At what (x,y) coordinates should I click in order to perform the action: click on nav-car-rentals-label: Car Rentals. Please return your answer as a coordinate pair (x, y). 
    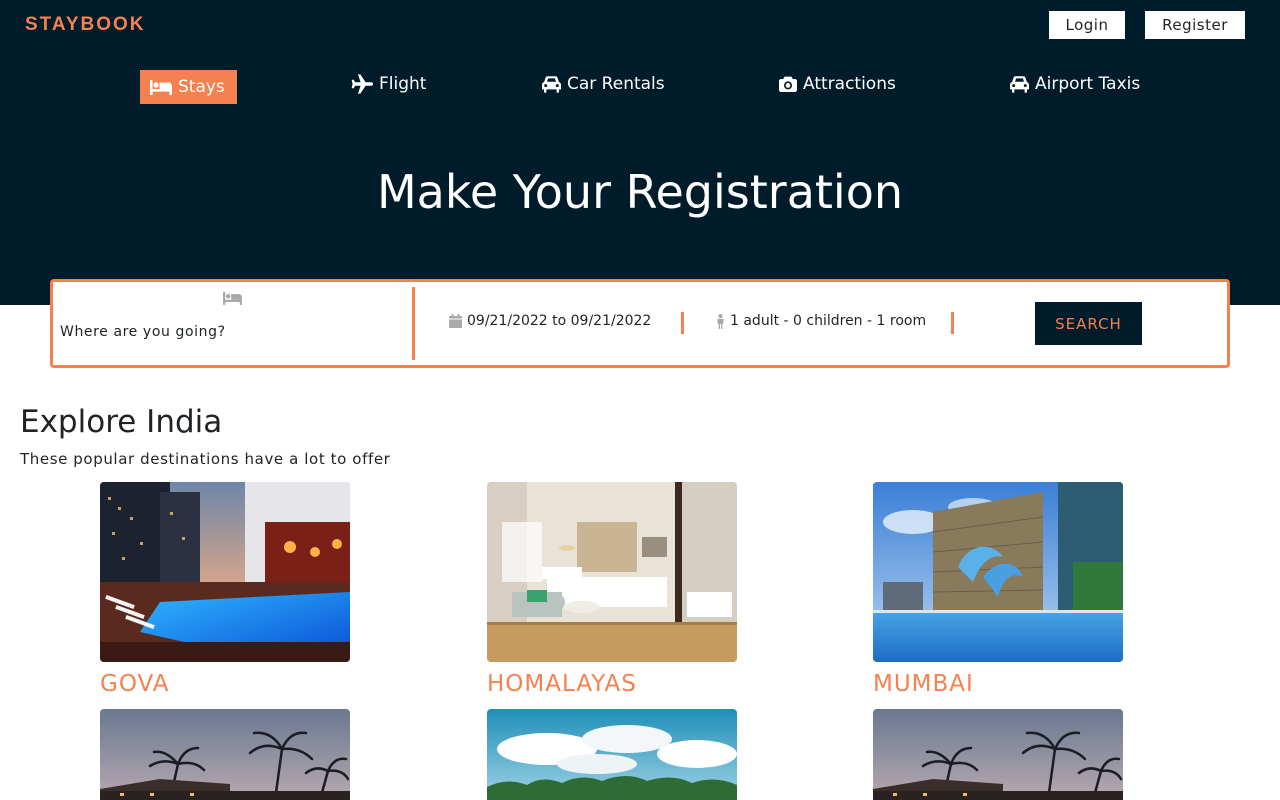
    Looking at the image, I should click on (616, 84).